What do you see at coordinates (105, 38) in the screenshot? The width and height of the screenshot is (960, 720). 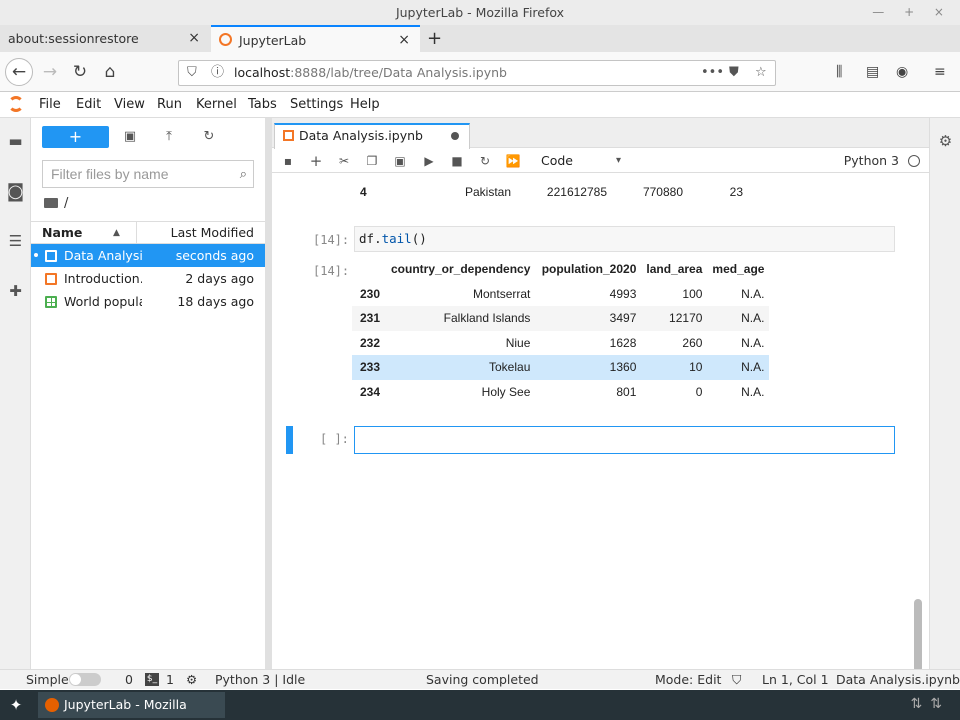 I see `browser-tab-sessionrestore: about:sessionrestore ×` at bounding box center [105, 38].